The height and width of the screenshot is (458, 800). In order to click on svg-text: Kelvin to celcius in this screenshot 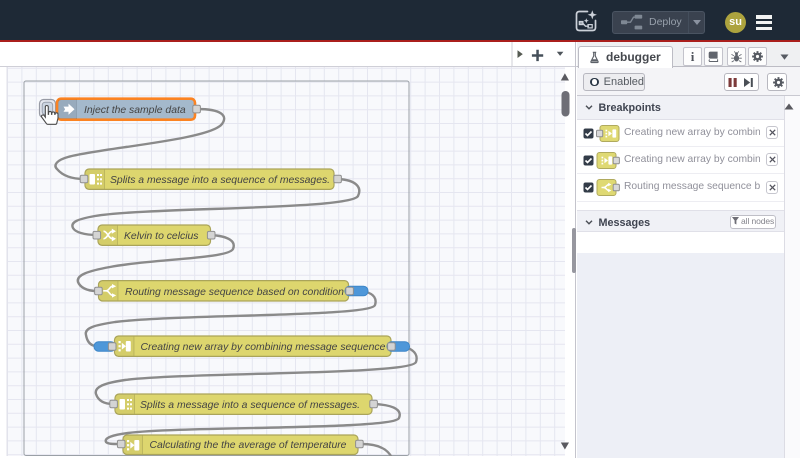, I will do `click(161, 236)`.